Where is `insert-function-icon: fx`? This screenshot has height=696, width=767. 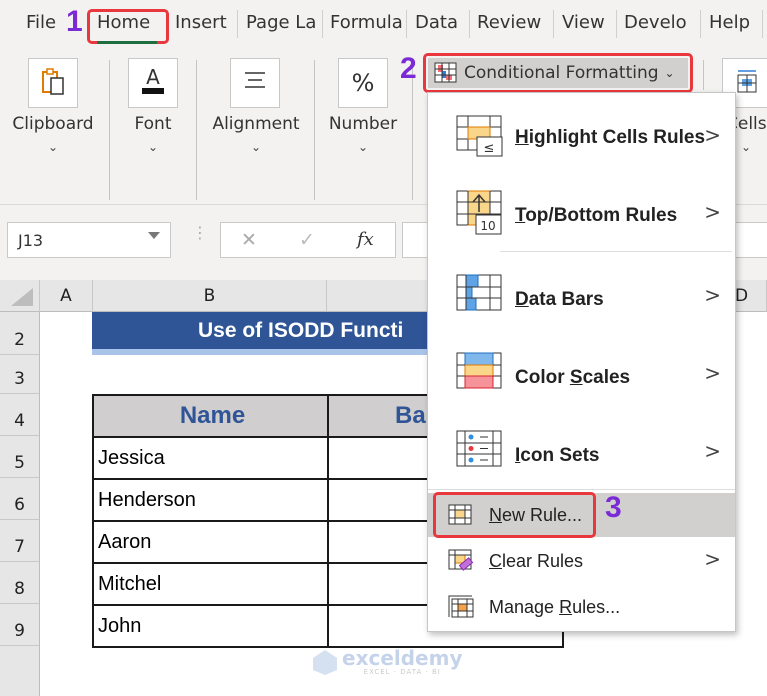
insert-function-icon: fx is located at coordinates (365, 239).